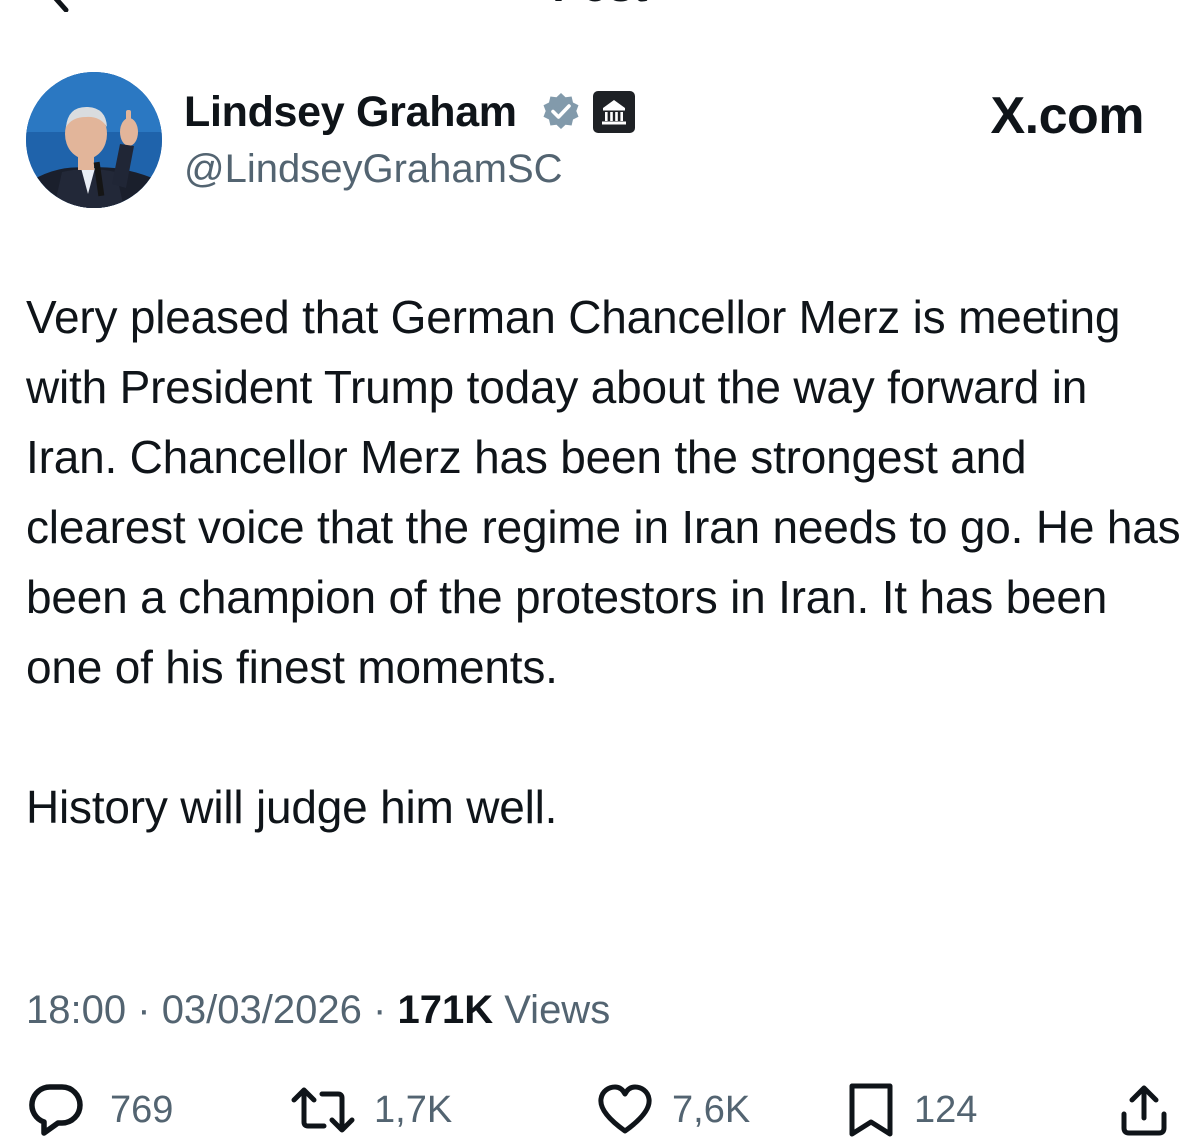 The height and width of the screenshot is (1142, 1200). What do you see at coordinates (99, 1110) in the screenshot?
I see `reply-button: 769` at bounding box center [99, 1110].